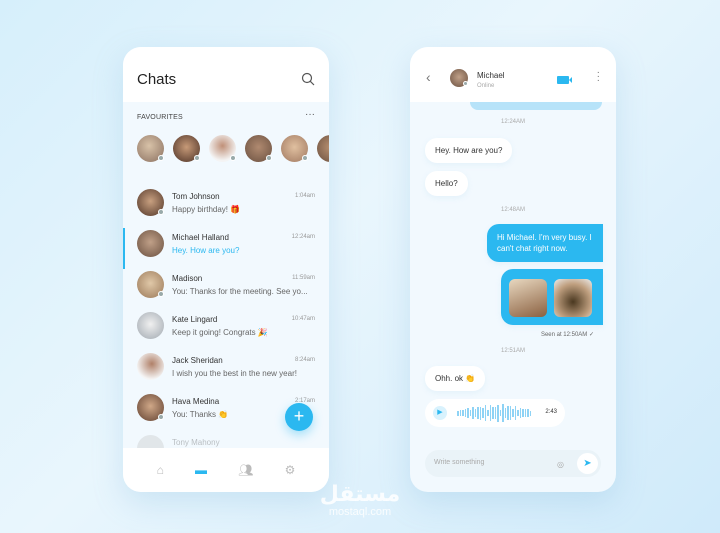 The image size is (720, 533). Describe the element at coordinates (196, 196) in the screenshot. I see `contact-name: Tom Johnson` at that location.